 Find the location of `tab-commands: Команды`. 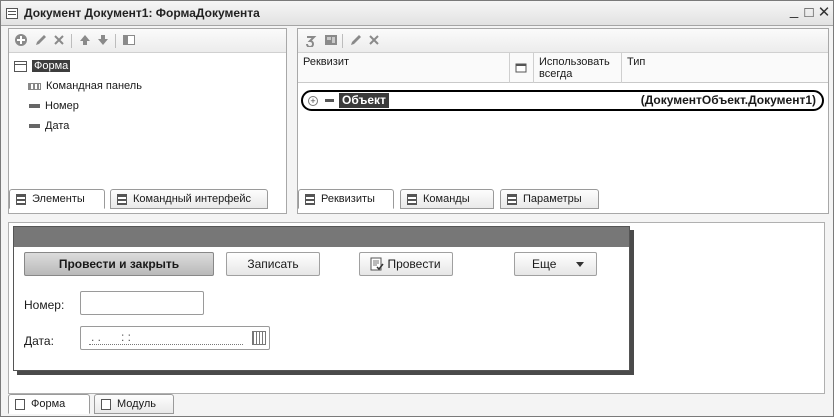

tab-commands: Команды is located at coordinates (447, 199).